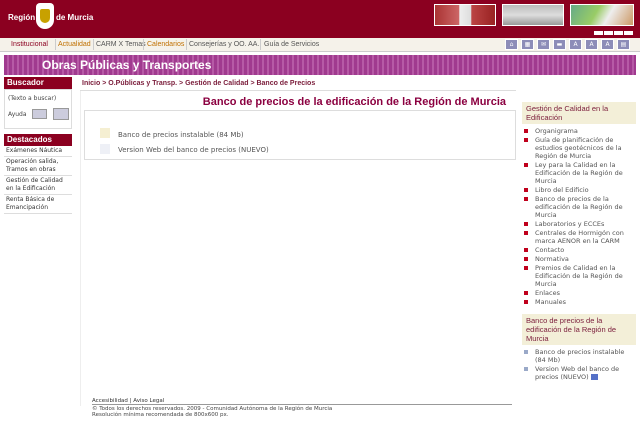 The width and height of the screenshot is (640, 429). Describe the element at coordinates (38, 151) in the screenshot. I see `destacado-item: Exámenes Náutica` at that location.